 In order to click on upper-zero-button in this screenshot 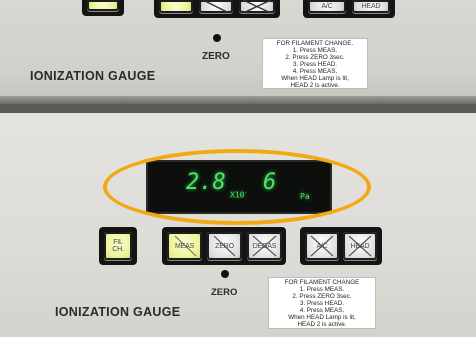, I will do `click(216, 6)`.